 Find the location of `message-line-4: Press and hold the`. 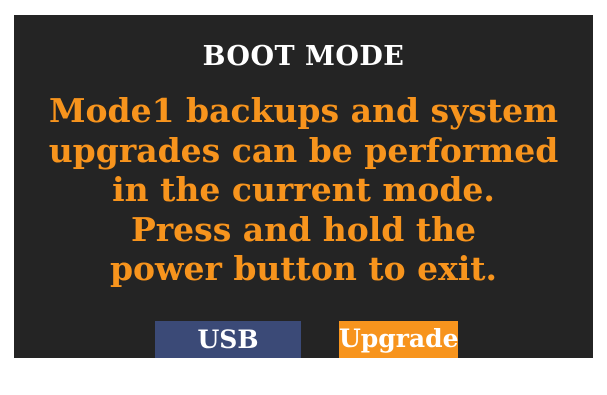

message-line-4: Press and hold the is located at coordinates (303, 229).